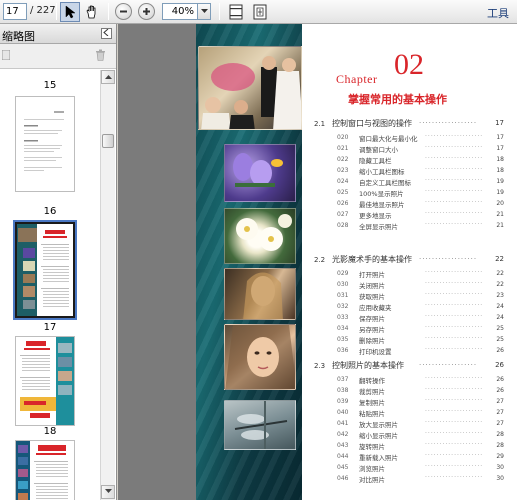 Image resolution: width=517 pixels, height=500 pixels. I want to click on toc-entry: 024 自定义工具栏图标 ·························· 19, so click(420, 182).